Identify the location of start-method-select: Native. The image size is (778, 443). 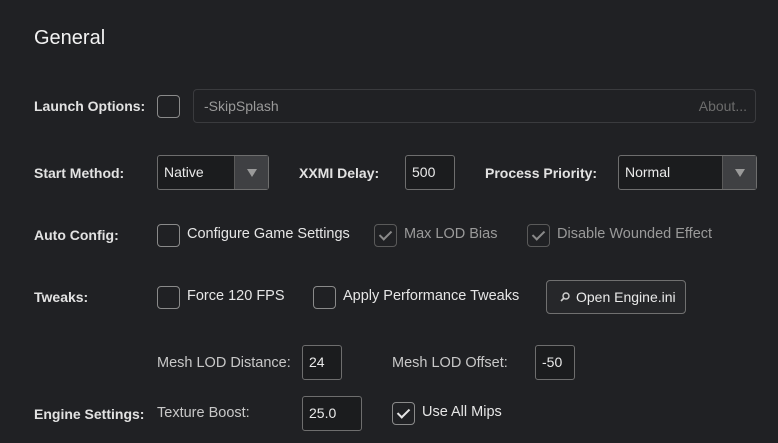
(213, 172).